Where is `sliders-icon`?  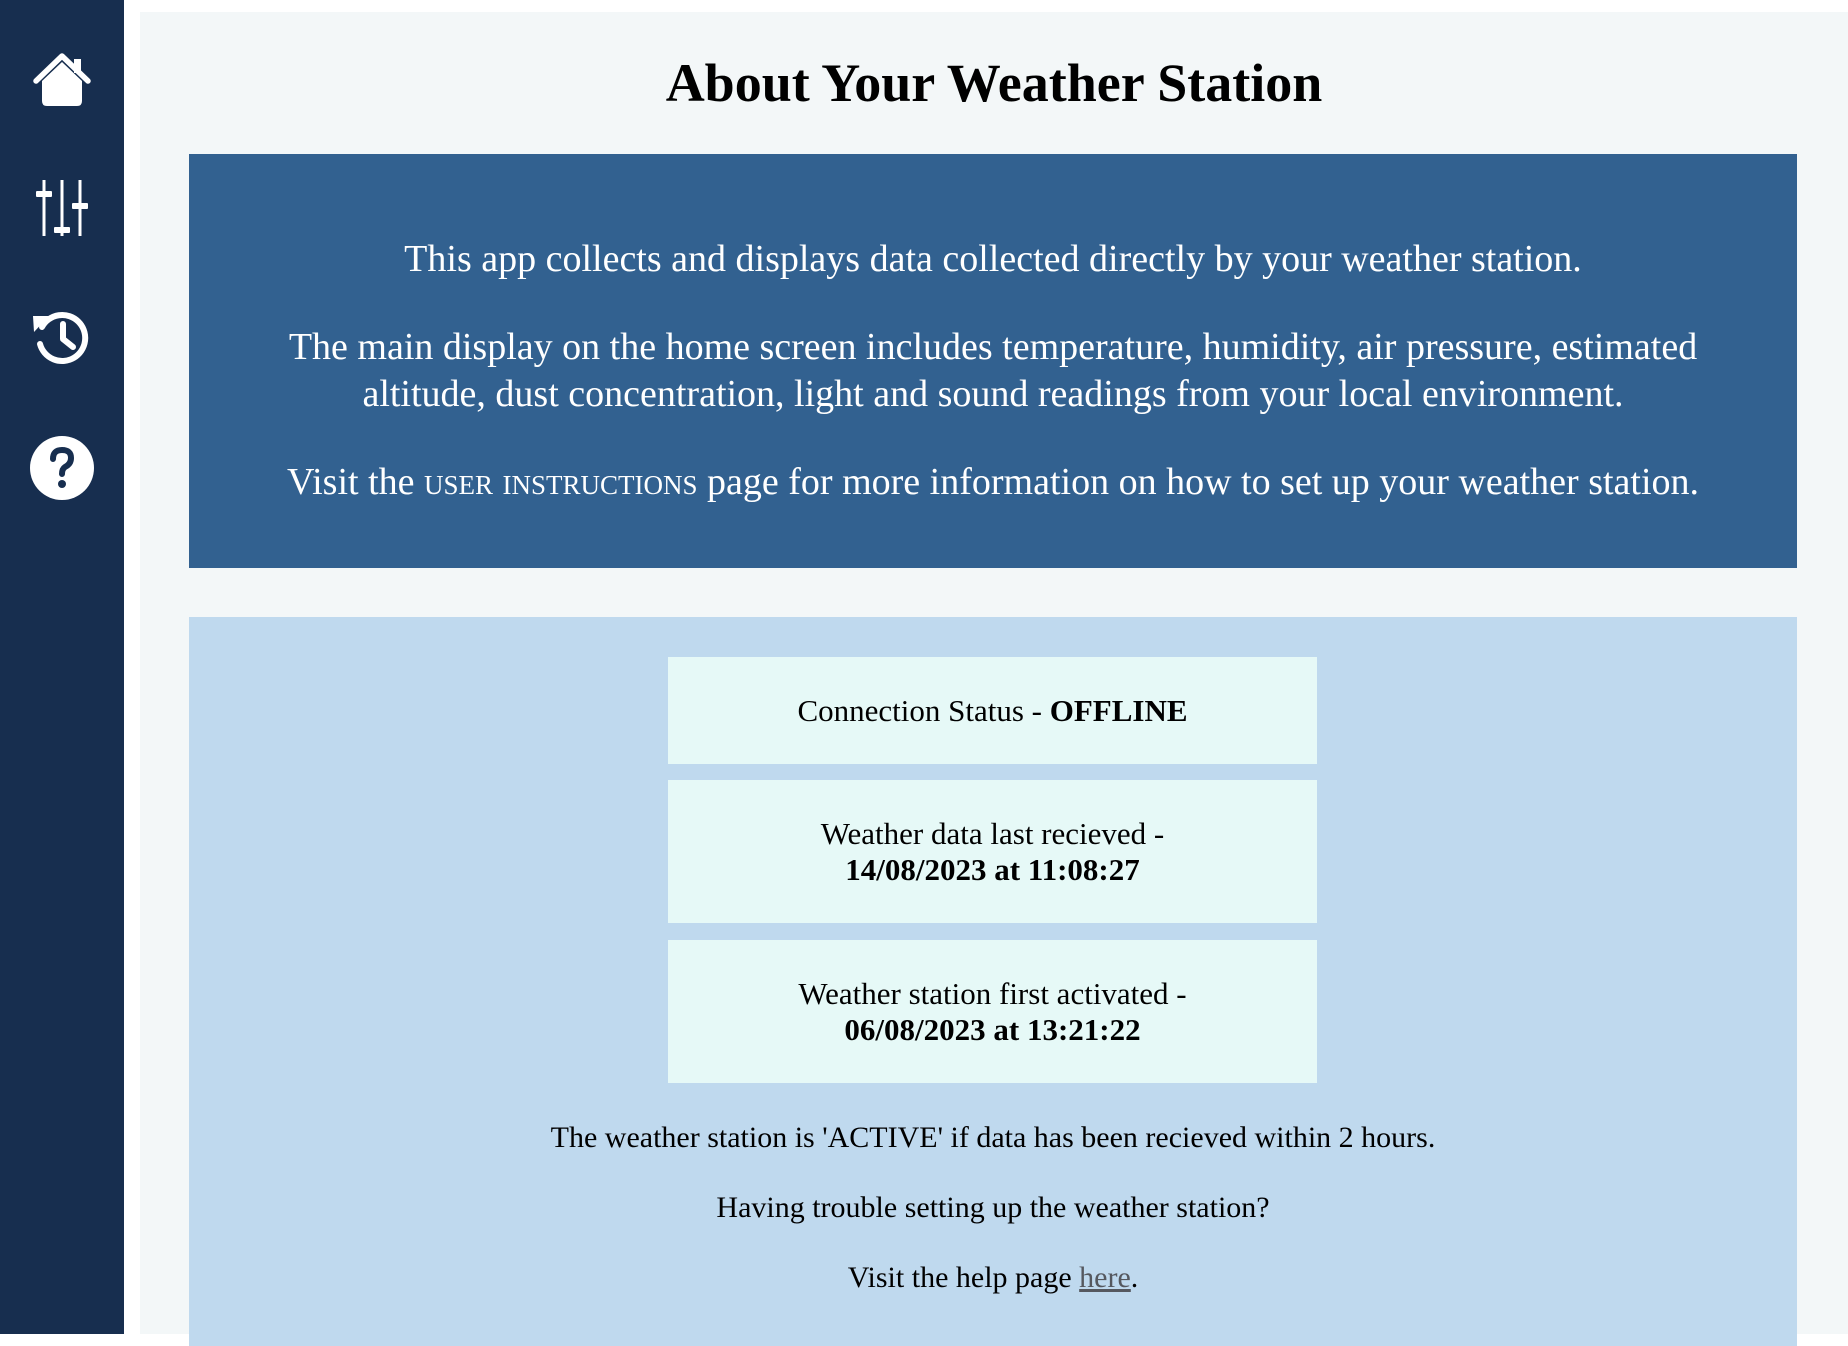 sliders-icon is located at coordinates (62, 208).